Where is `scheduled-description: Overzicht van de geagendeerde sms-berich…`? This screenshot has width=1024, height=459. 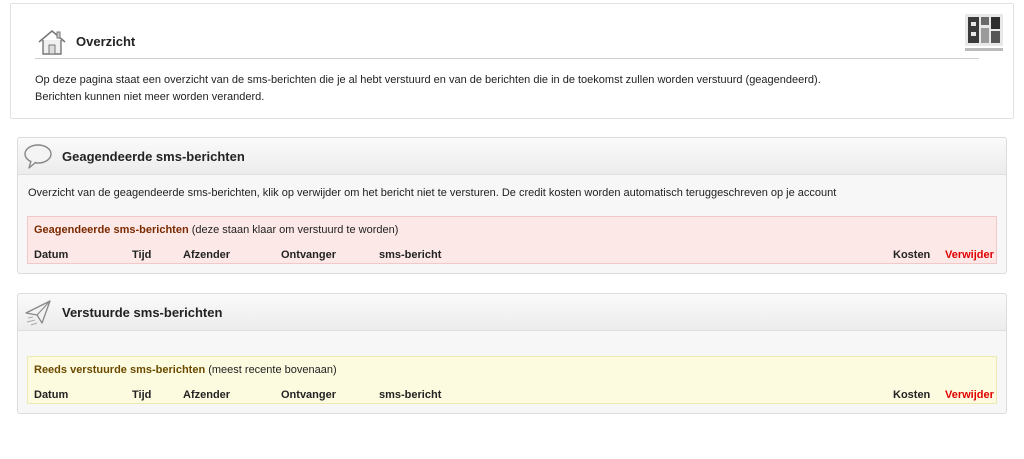 scheduled-description: Overzicht van de geagendeerde sms-berich… is located at coordinates (432, 193).